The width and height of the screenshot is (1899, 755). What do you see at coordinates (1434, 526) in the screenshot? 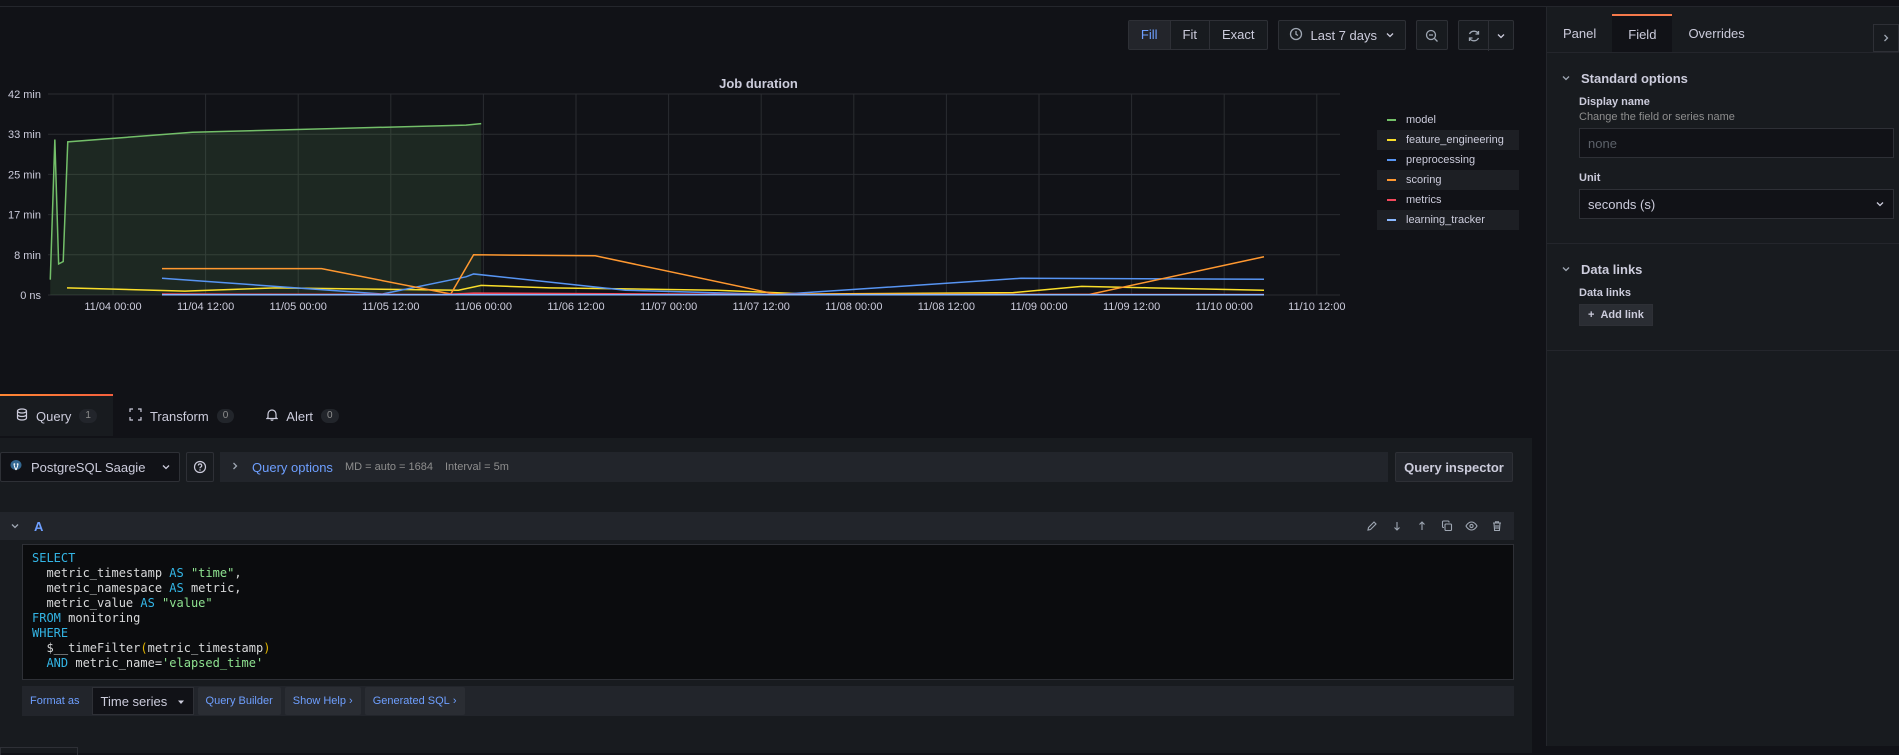
I see `query-actions` at bounding box center [1434, 526].